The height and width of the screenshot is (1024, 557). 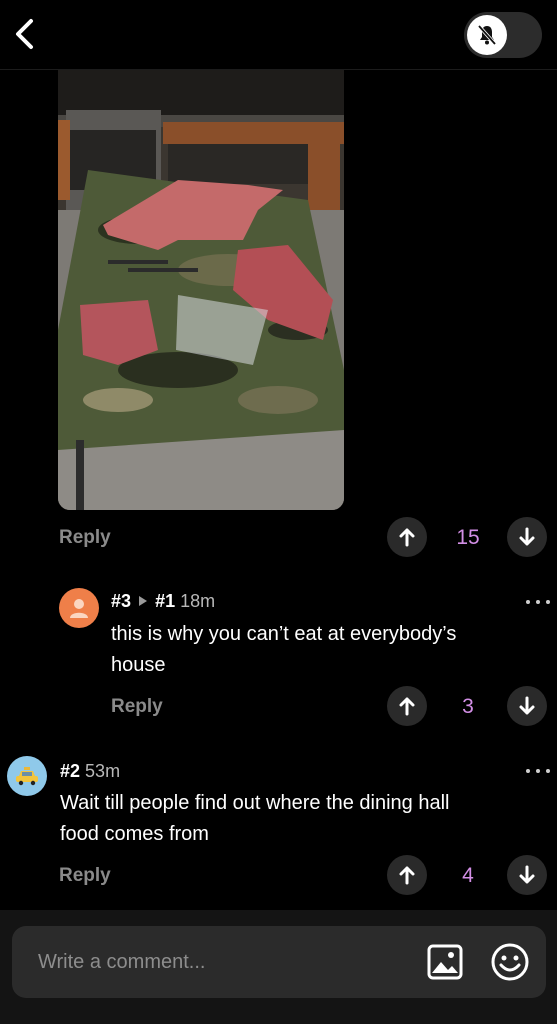 What do you see at coordinates (207, 962) in the screenshot?
I see `comment-input` at bounding box center [207, 962].